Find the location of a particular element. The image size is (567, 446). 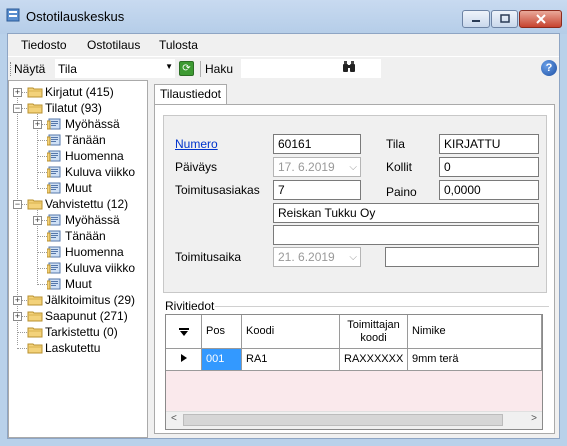

close-icon is located at coordinates (540, 19).